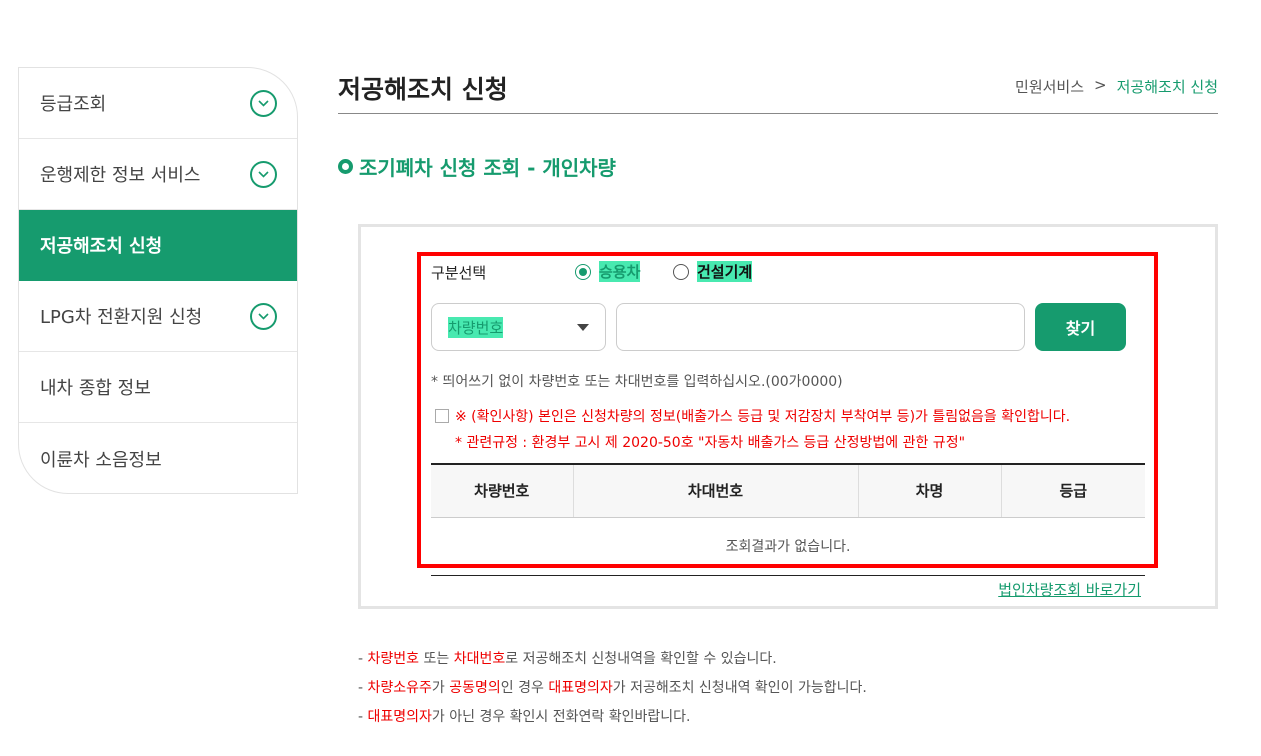 The width and height of the screenshot is (1261, 756). I want to click on note-text: 인 경우, so click(524, 688).